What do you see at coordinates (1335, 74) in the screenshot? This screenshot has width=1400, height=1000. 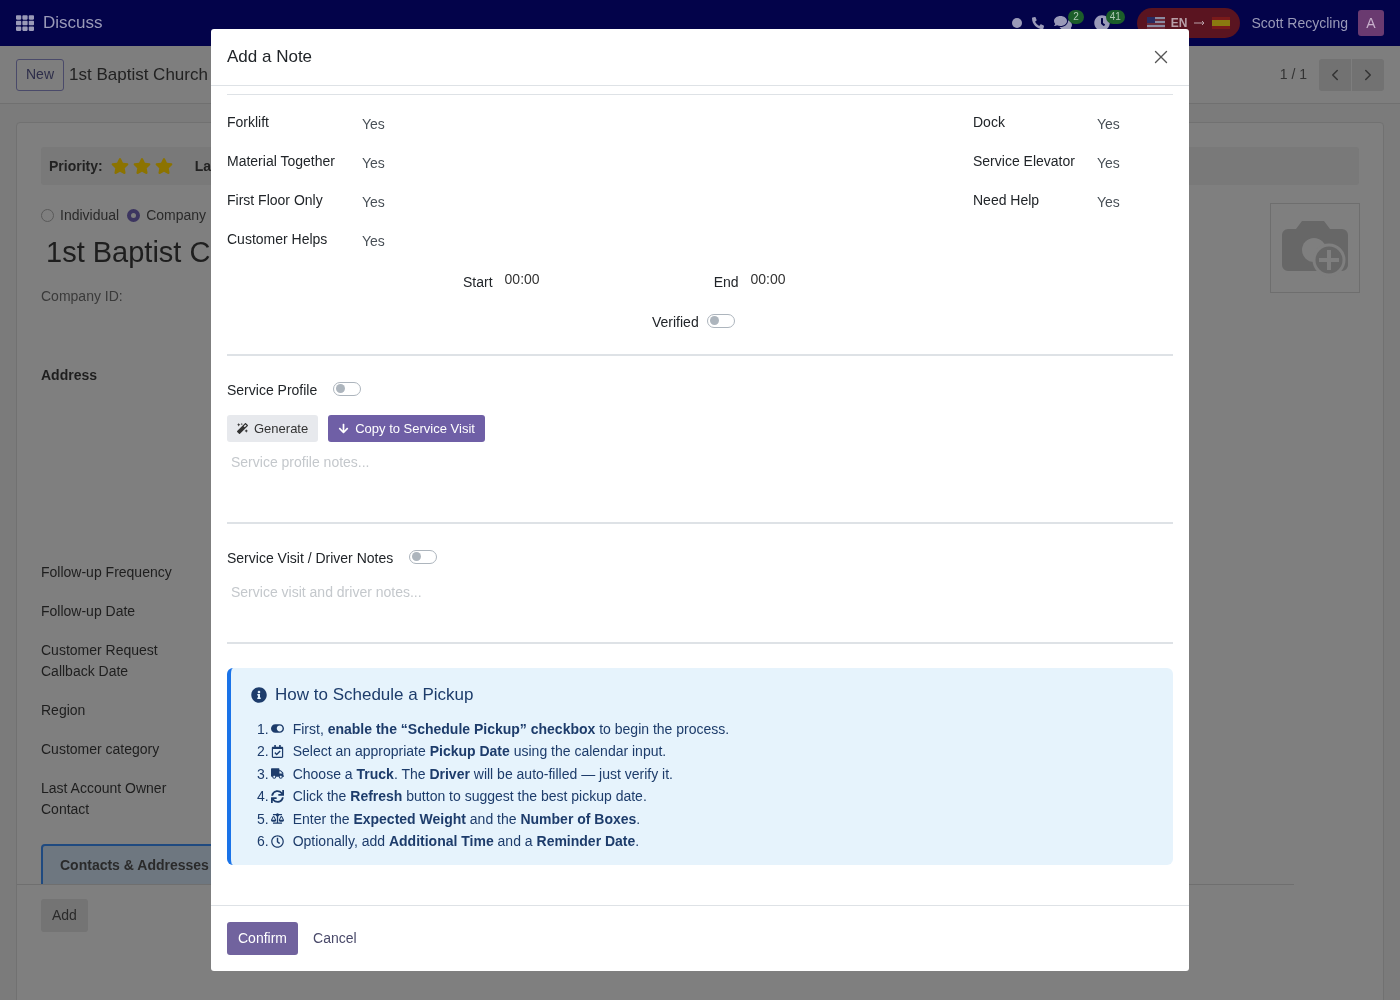 I see `previous-button` at bounding box center [1335, 74].